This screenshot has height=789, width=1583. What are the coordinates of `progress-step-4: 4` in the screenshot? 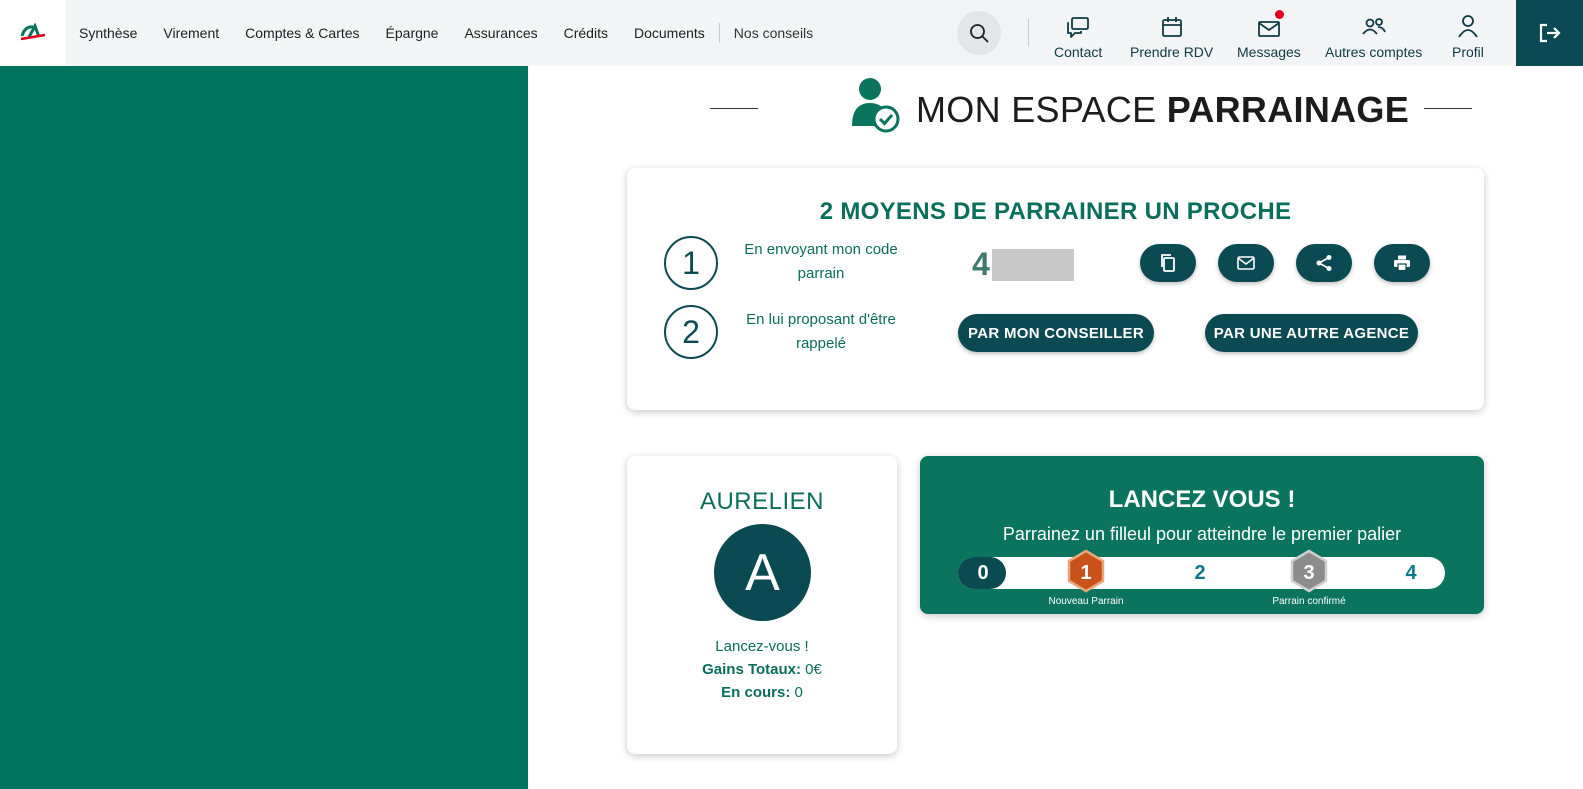 It's located at (1411, 572).